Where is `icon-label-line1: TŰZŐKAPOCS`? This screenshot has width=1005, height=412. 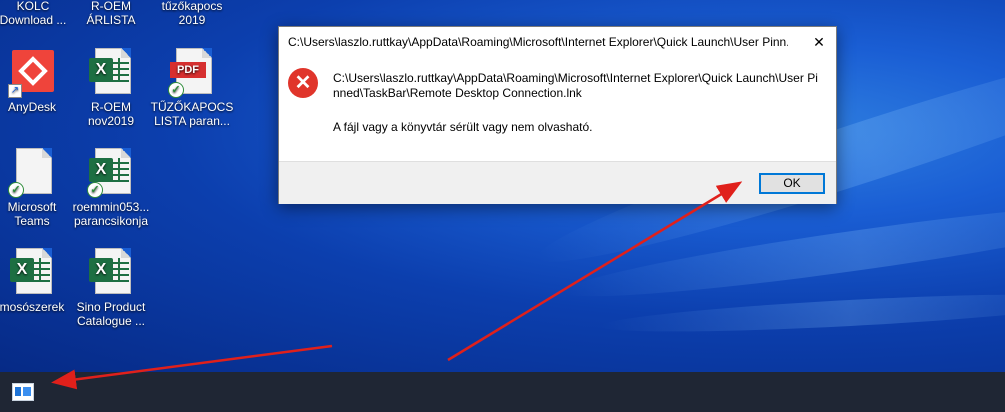
icon-label-line1: TŰZŐKAPOCS is located at coordinates (192, 107).